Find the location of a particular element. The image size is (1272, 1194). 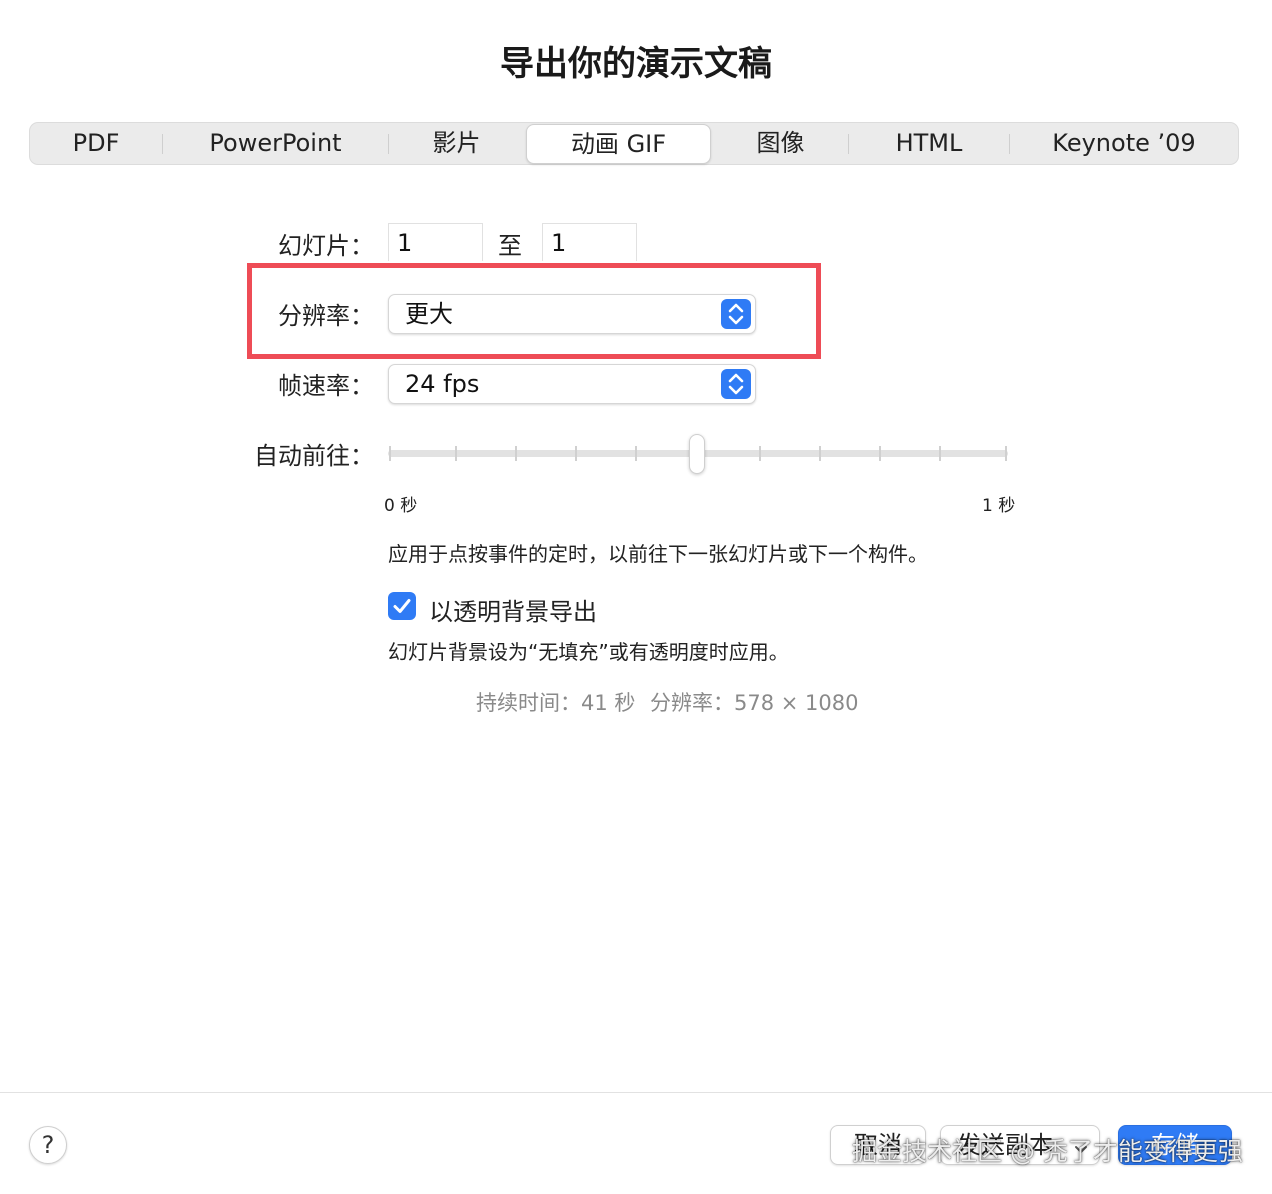

footer-divider is located at coordinates (636, 1092).